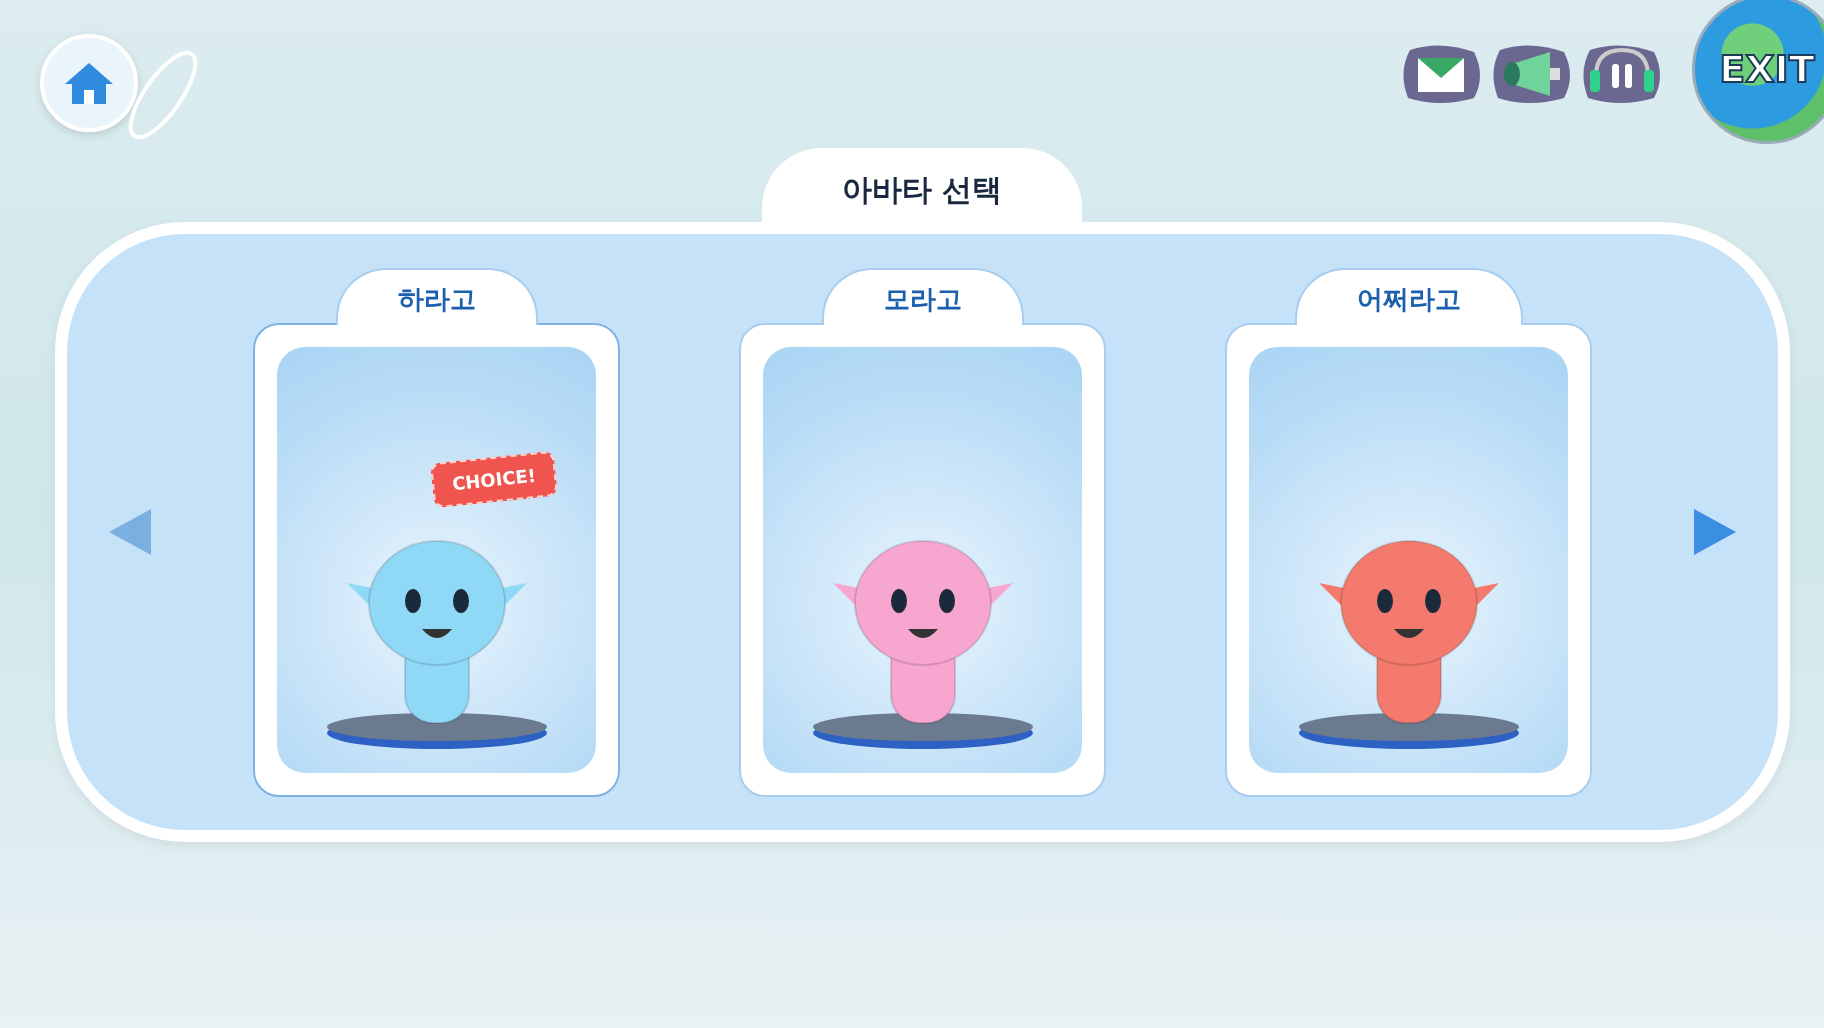 This screenshot has height=1028, width=1824. Describe the element at coordinates (922, 296) in the screenshot. I see `avatar-name: 모라고` at that location.